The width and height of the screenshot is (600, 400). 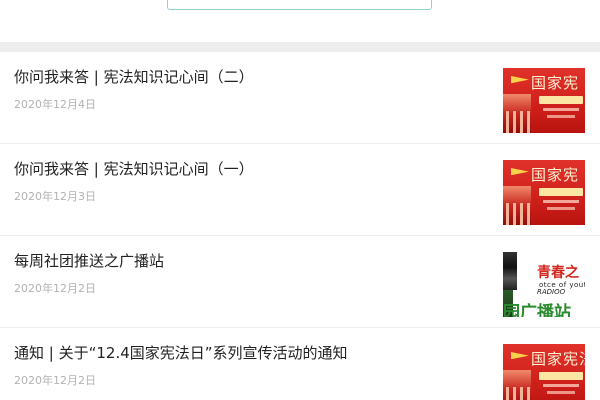 What do you see at coordinates (544, 284) in the screenshot?
I see `article-thumbnail: 青春之 otce of youth RADIOO 园广播站` at bounding box center [544, 284].